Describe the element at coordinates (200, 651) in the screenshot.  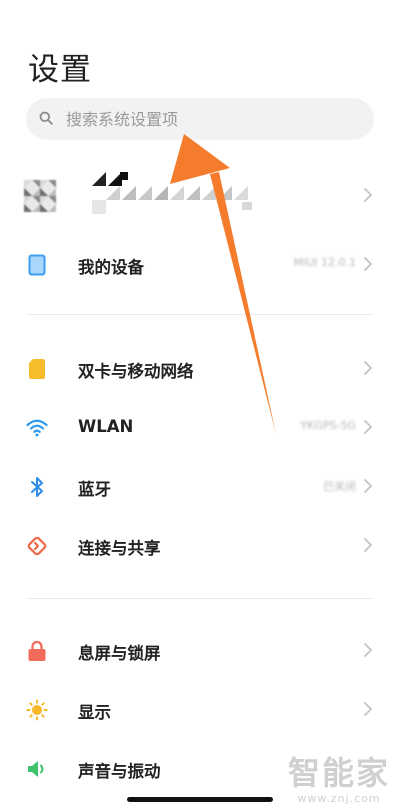
I see `settings-item-lock-screen: 息屏与锁屏` at that location.